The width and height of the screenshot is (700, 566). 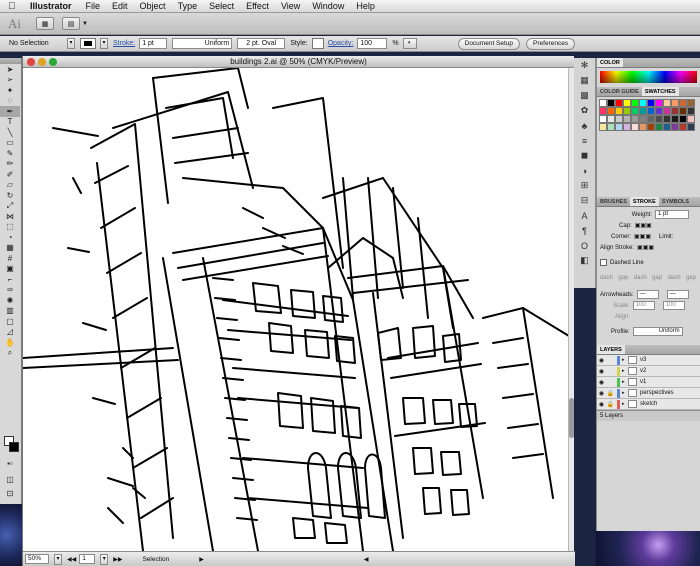 I want to click on start-arrowhead-select: —, so click(x=647, y=294).